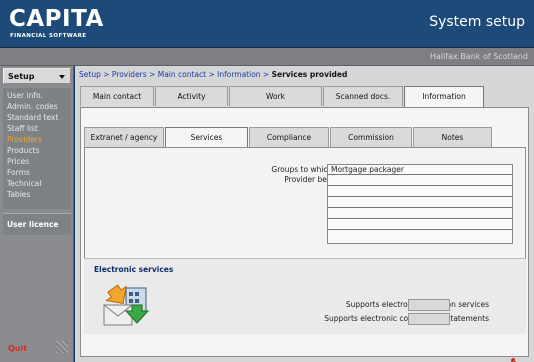  What do you see at coordinates (18, 194) in the screenshot?
I see `sidebar-item-tables: Tables` at bounding box center [18, 194].